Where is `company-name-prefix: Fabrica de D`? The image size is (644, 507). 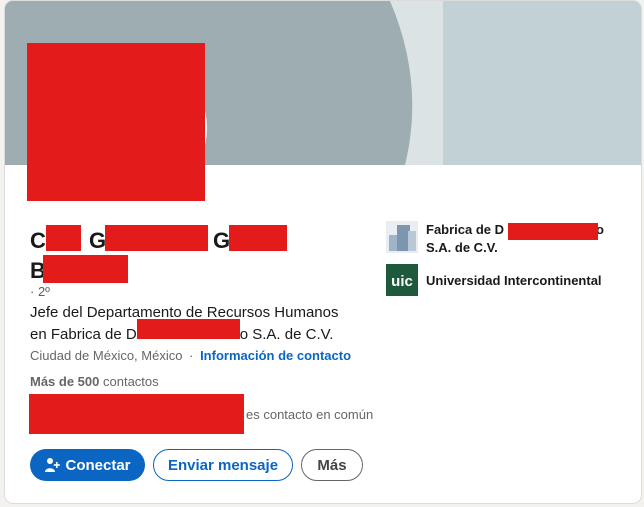
company-name-prefix: Fabrica de D is located at coordinates (465, 229).